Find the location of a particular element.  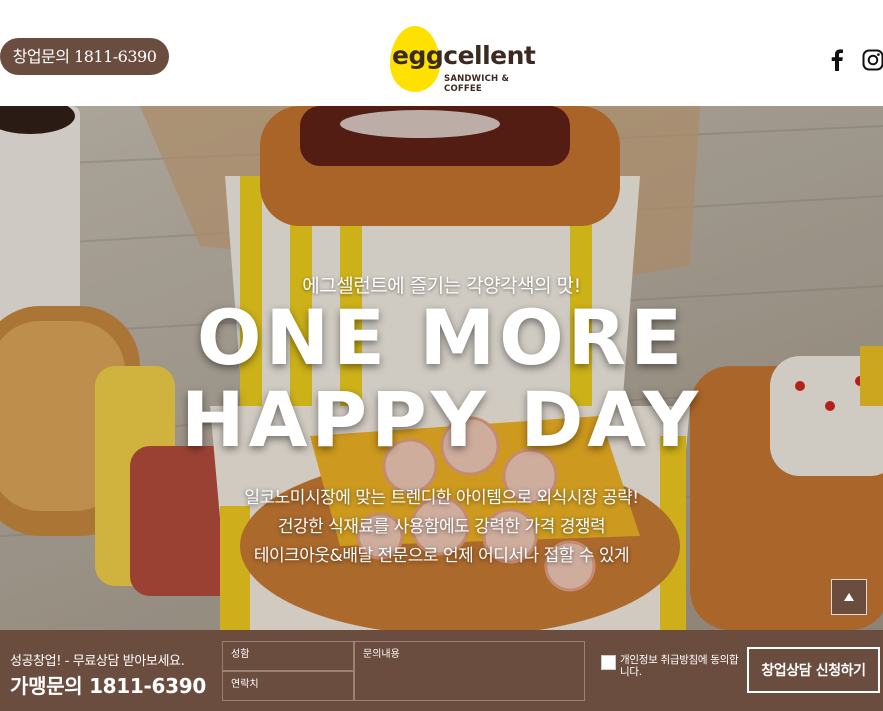

consent-label: 개인정보 취급방침에 동의합니다. is located at coordinates (679, 666).